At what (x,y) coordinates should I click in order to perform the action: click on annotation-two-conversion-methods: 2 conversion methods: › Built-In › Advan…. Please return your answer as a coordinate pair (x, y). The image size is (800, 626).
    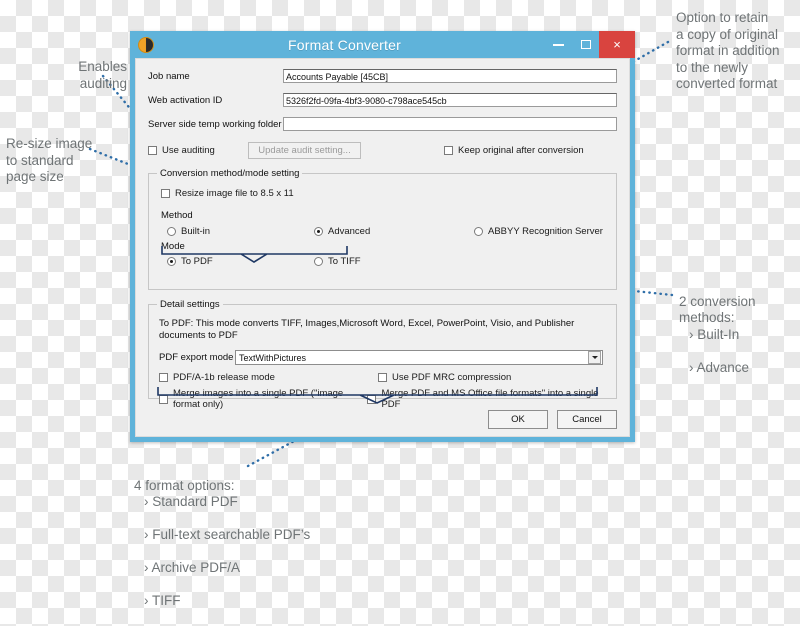
    Looking at the image, I should click on (738, 335).